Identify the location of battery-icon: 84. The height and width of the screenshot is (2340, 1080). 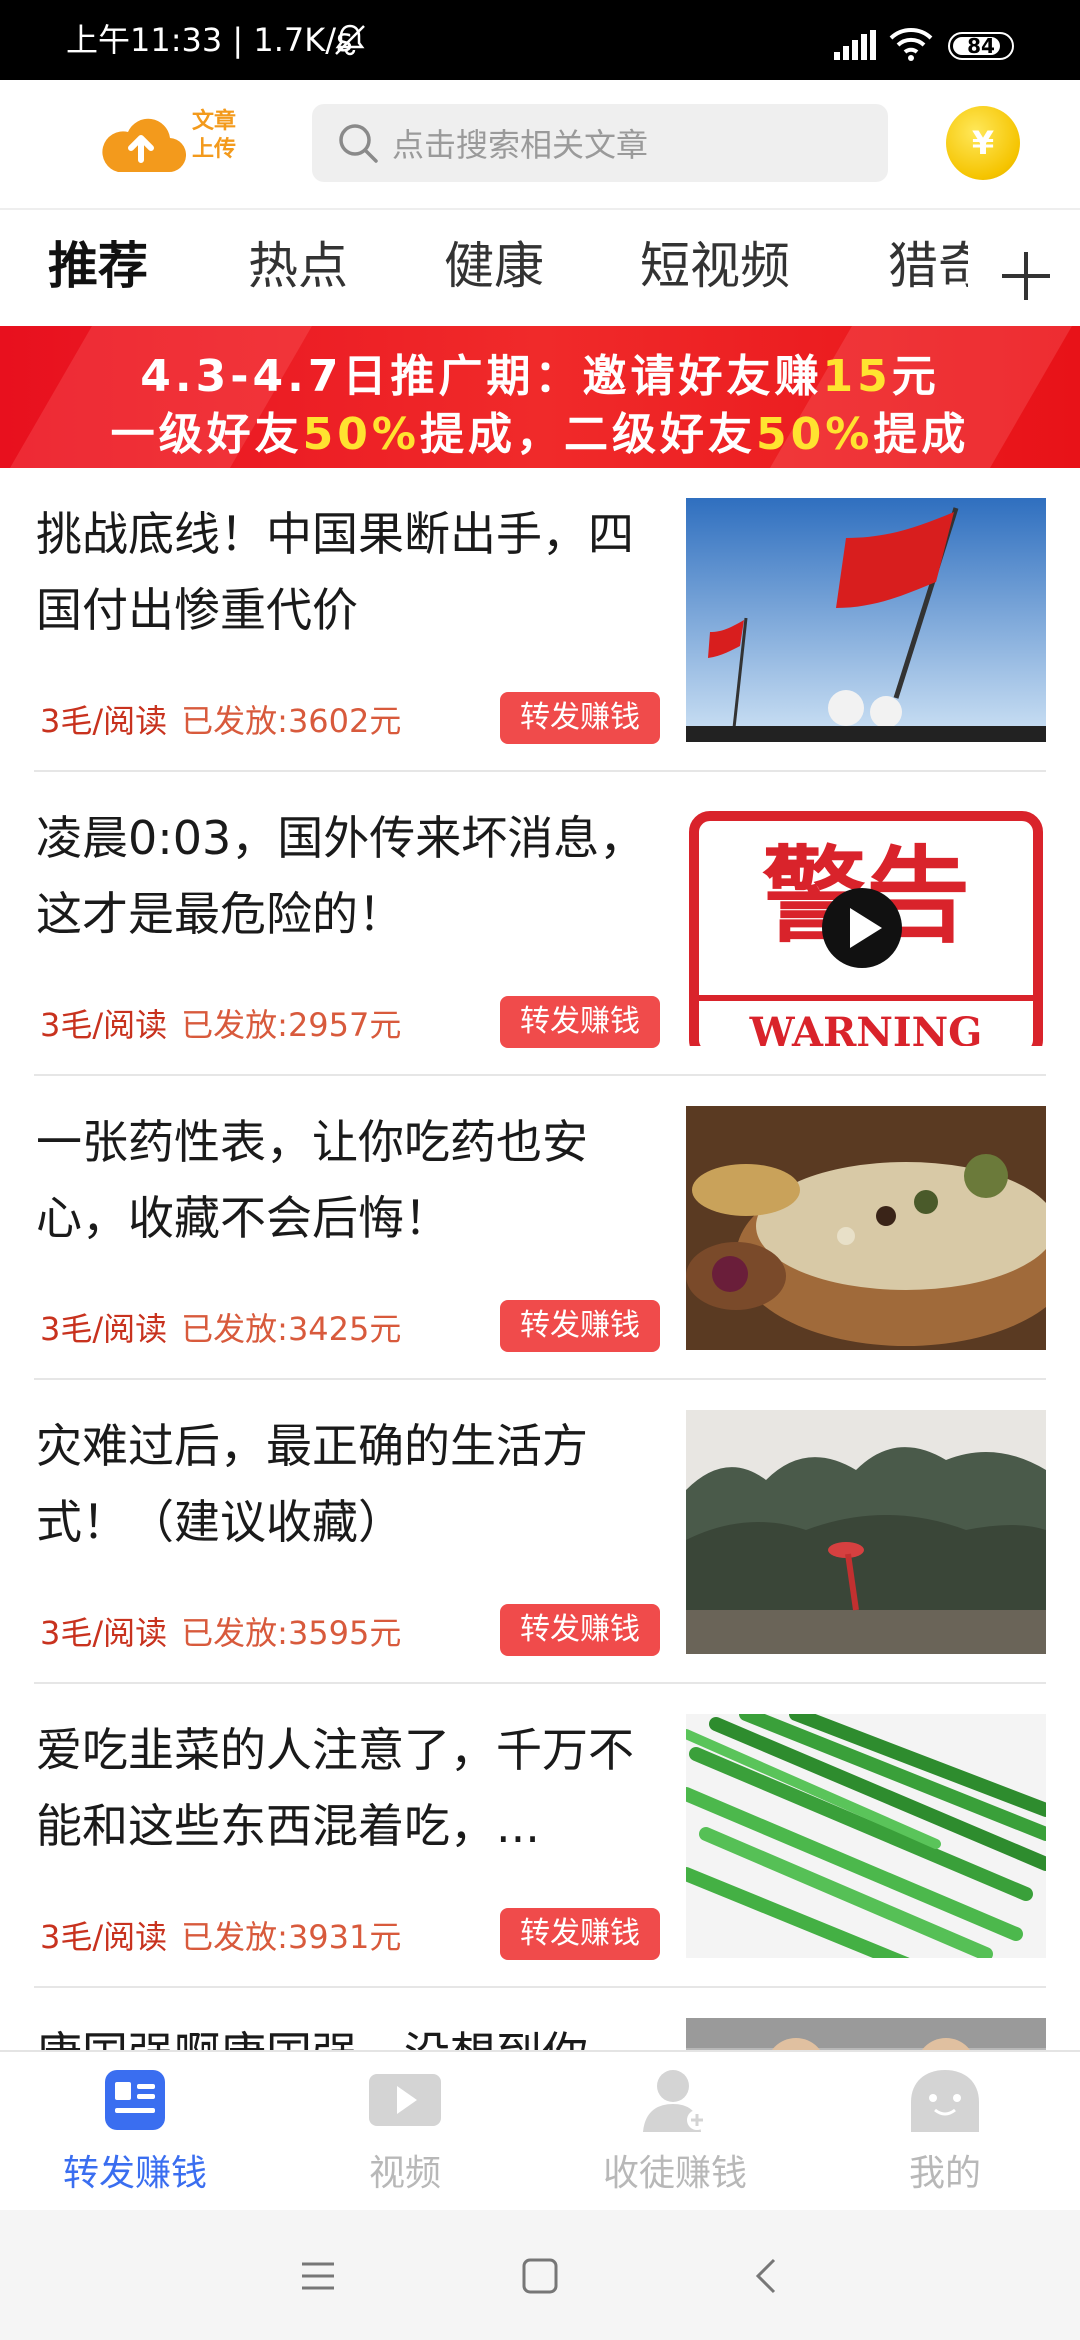
(981, 46).